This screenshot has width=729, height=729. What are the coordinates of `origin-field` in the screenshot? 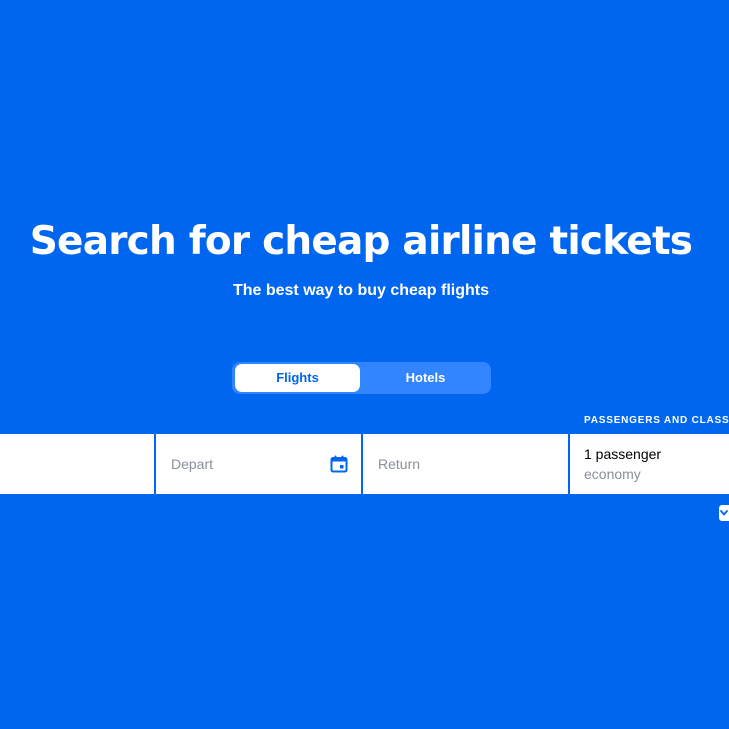 It's located at (77, 464).